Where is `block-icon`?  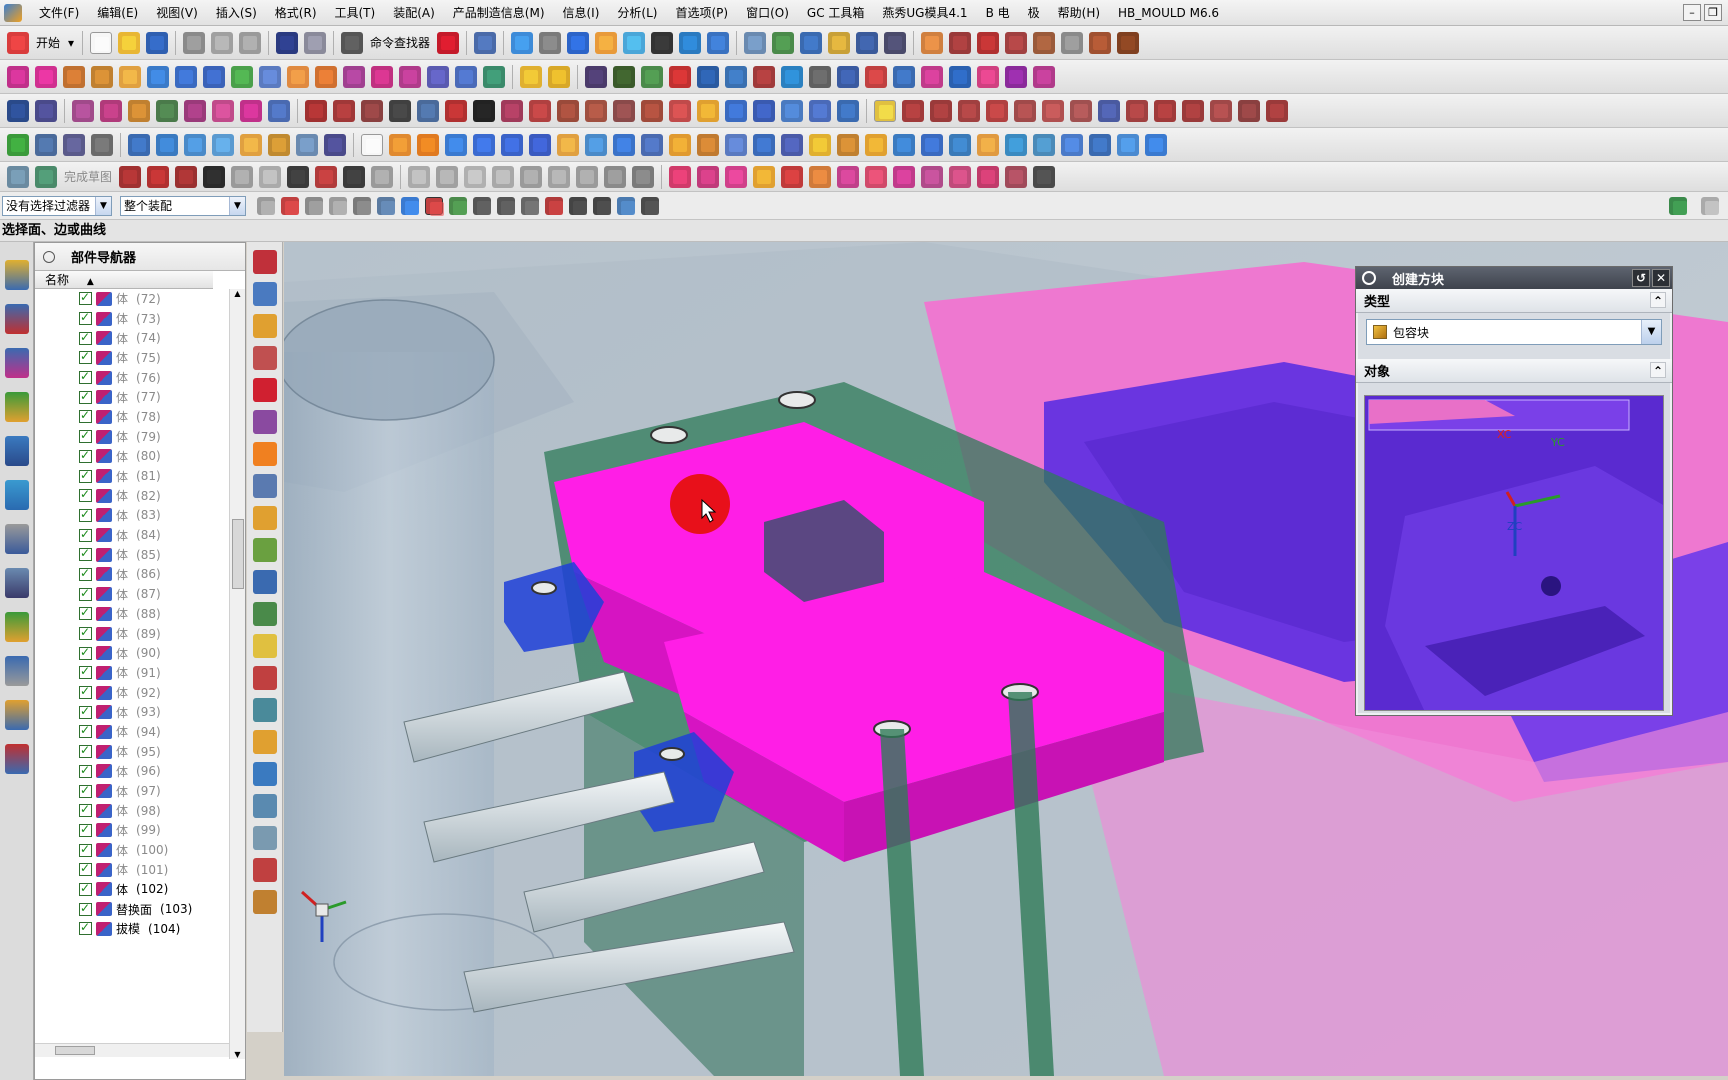 block-icon is located at coordinates (139, 144).